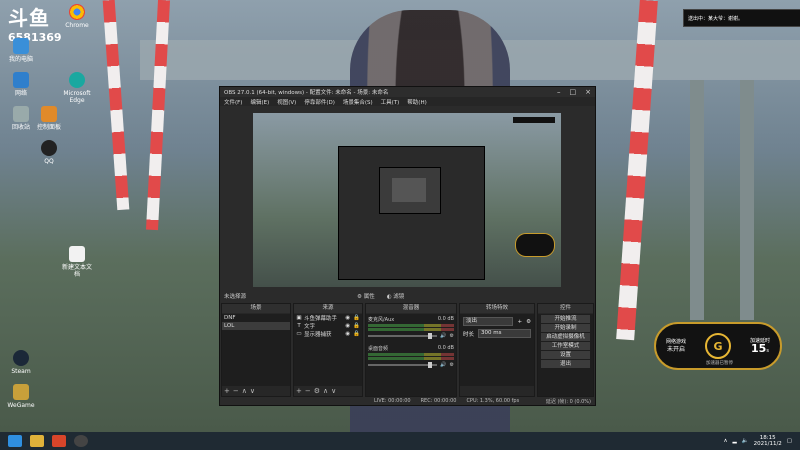 The image size is (800, 450). What do you see at coordinates (49, 118) in the screenshot?
I see `desktop-icon-control-panel: 控制面板` at bounding box center [49, 118].